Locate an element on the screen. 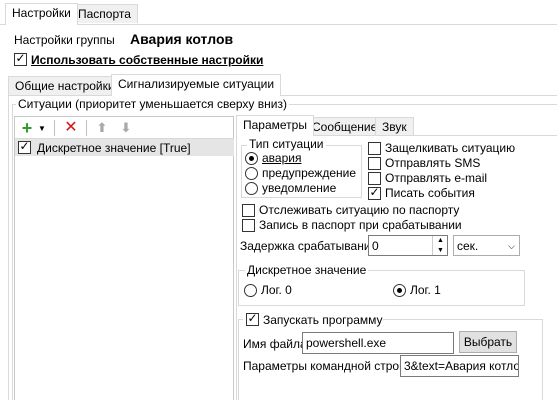  radio-log1 is located at coordinates (399, 290).